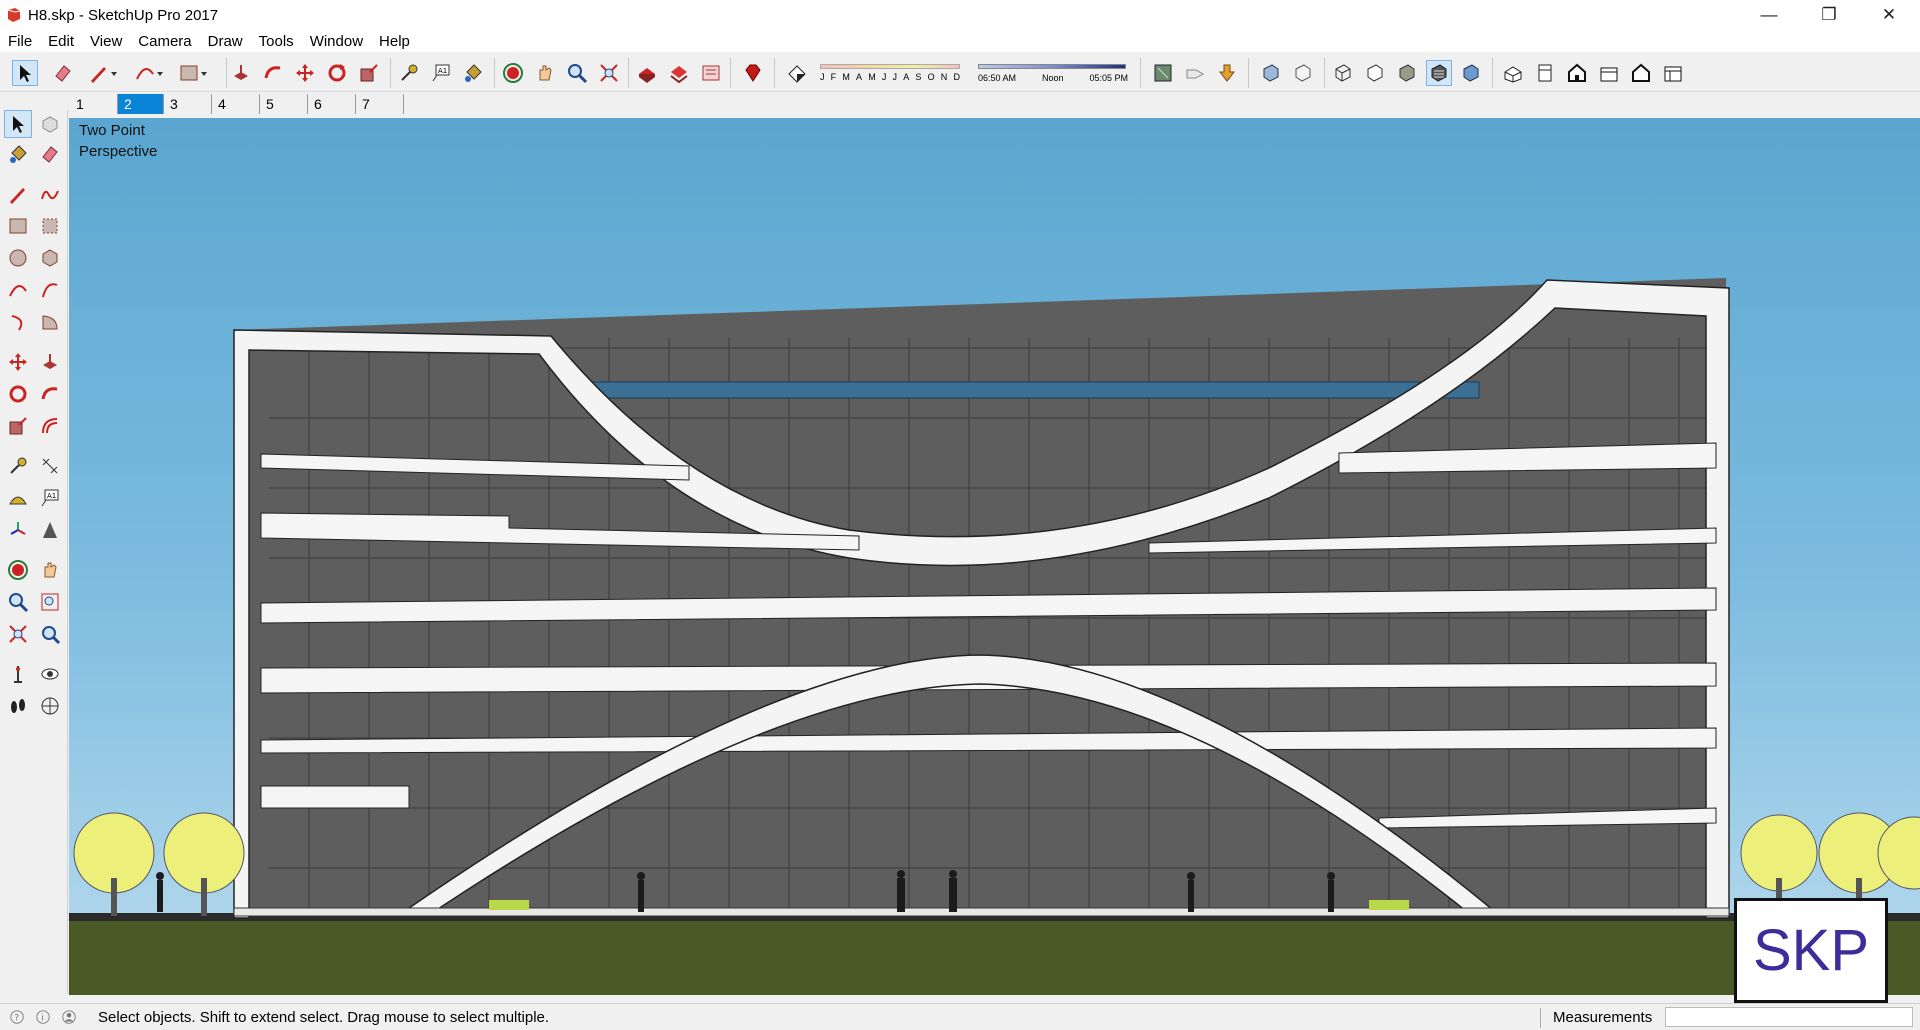  Describe the element at coordinates (50, 124) in the screenshot. I see `make-component-icon` at that location.